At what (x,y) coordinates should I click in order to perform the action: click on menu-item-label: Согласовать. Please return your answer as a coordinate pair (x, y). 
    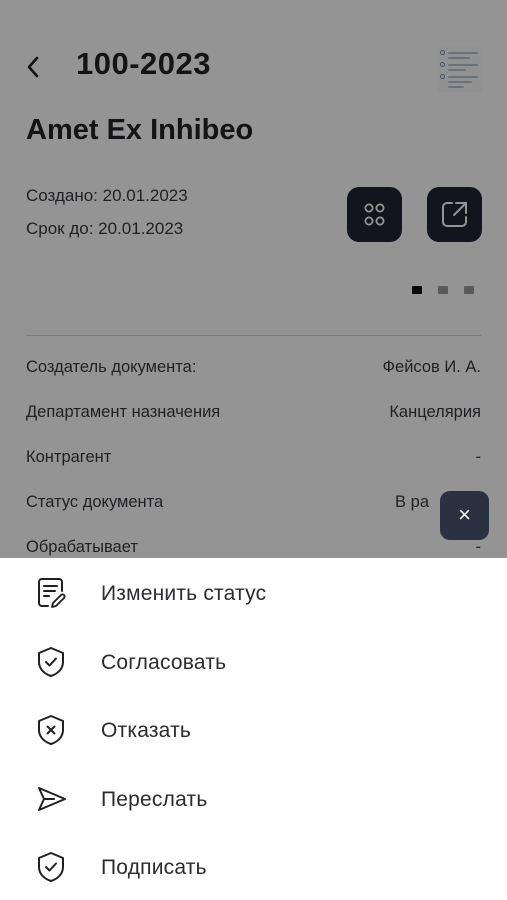
    Looking at the image, I should click on (164, 662).